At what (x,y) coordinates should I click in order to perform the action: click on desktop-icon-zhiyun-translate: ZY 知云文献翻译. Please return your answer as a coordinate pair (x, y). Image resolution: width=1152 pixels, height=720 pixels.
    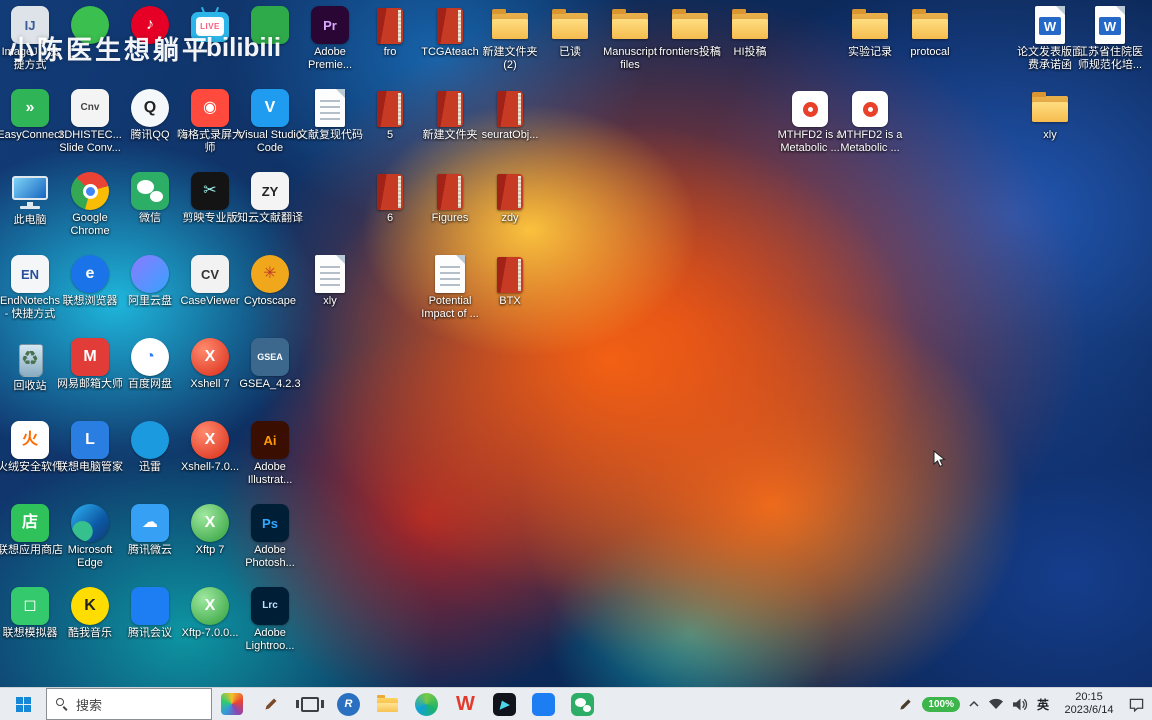
    Looking at the image, I should click on (270, 198).